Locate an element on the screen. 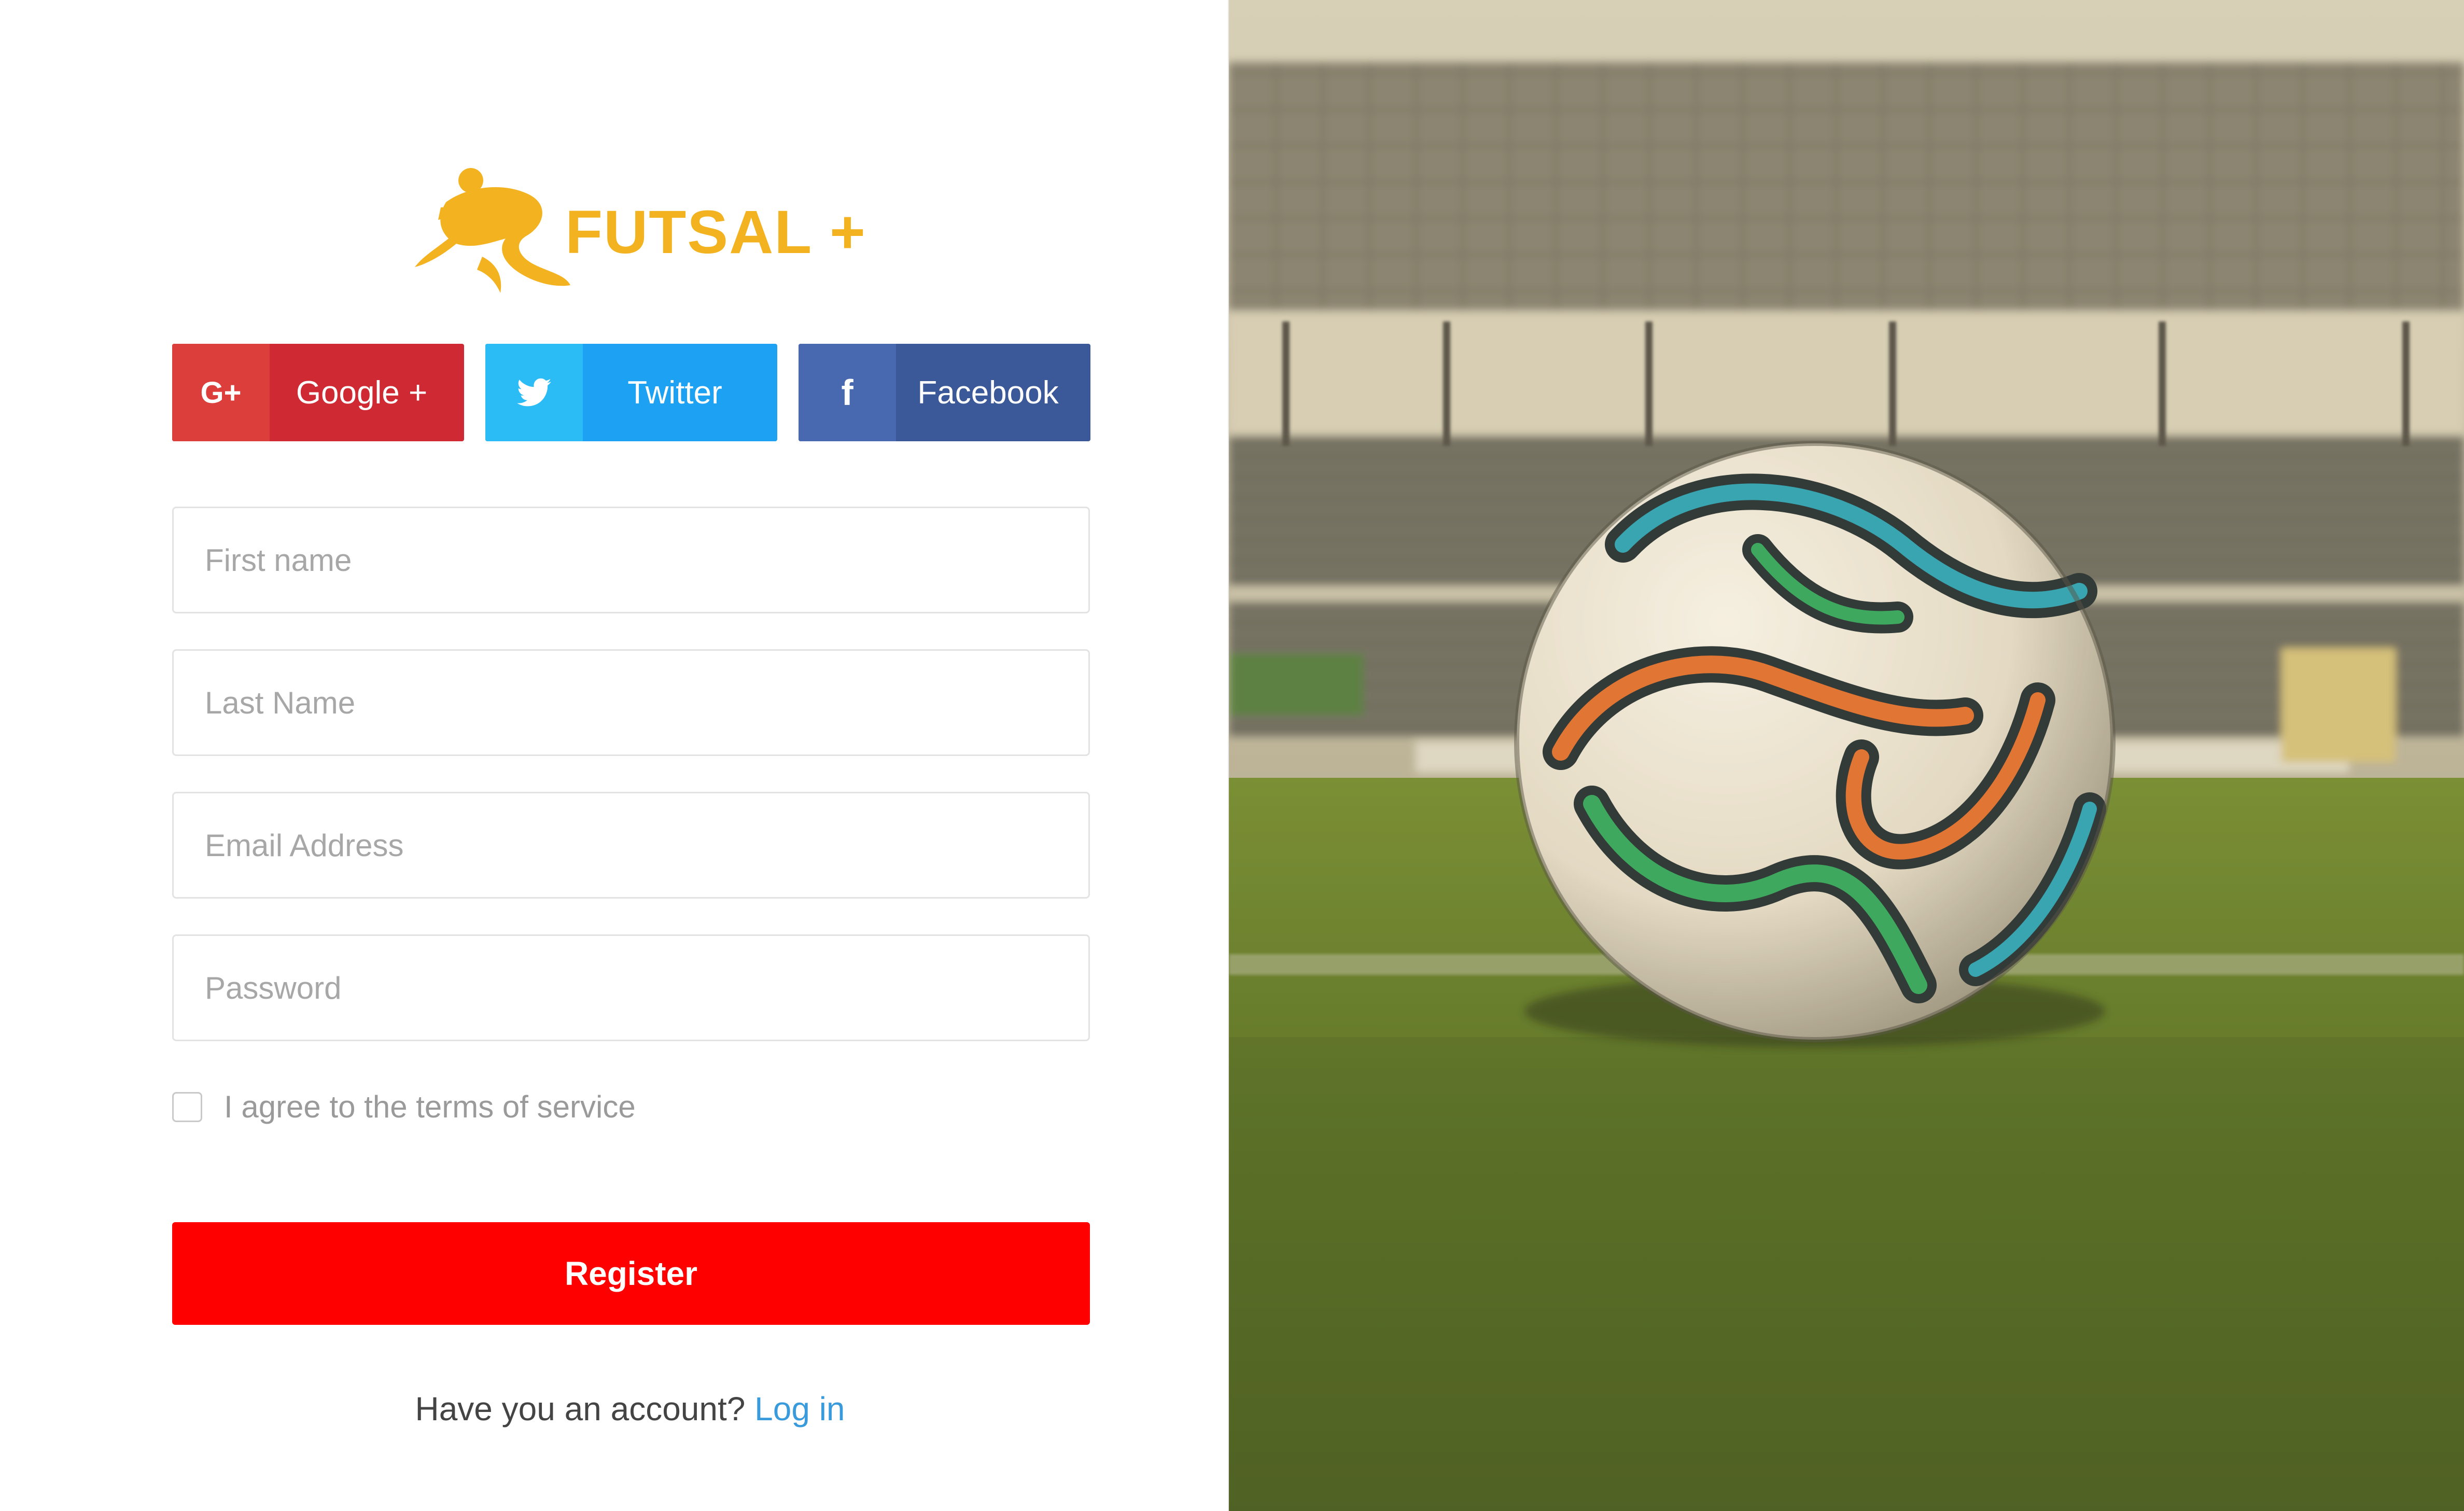 This screenshot has height=1511, width=2464. login-prompt: Have you an account? Log in is located at coordinates (630, 1409).